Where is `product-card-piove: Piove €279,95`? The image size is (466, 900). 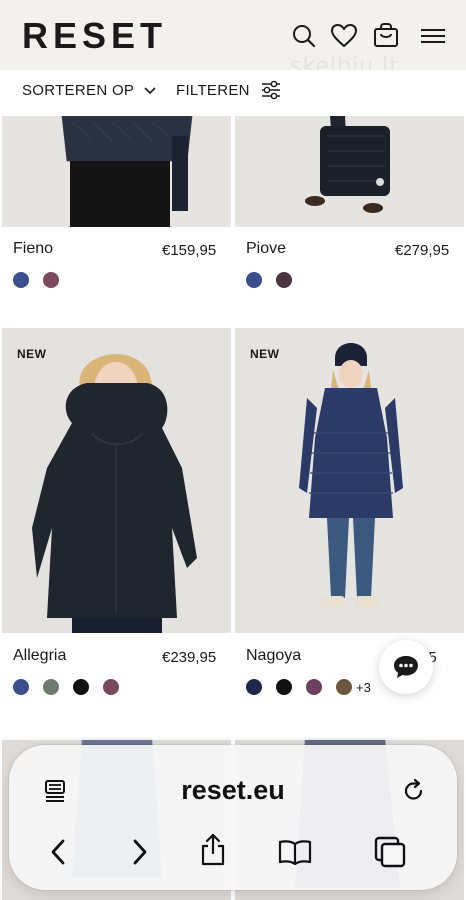
product-card-piove: Piove €279,95 is located at coordinates (349, 216).